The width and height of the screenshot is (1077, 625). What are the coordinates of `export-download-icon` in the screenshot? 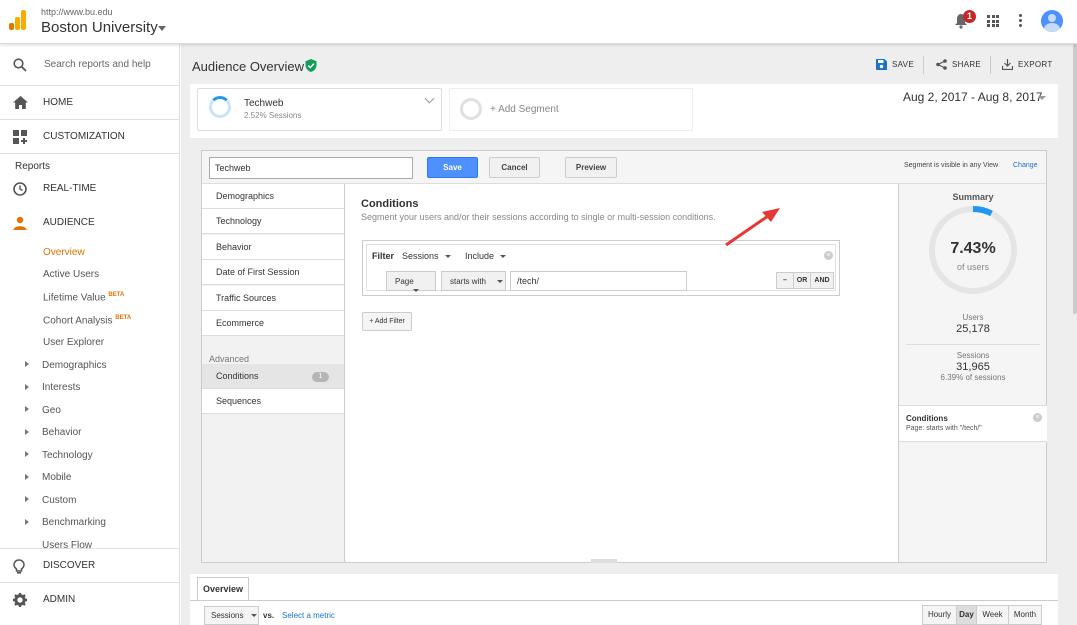 It's located at (1007, 64).